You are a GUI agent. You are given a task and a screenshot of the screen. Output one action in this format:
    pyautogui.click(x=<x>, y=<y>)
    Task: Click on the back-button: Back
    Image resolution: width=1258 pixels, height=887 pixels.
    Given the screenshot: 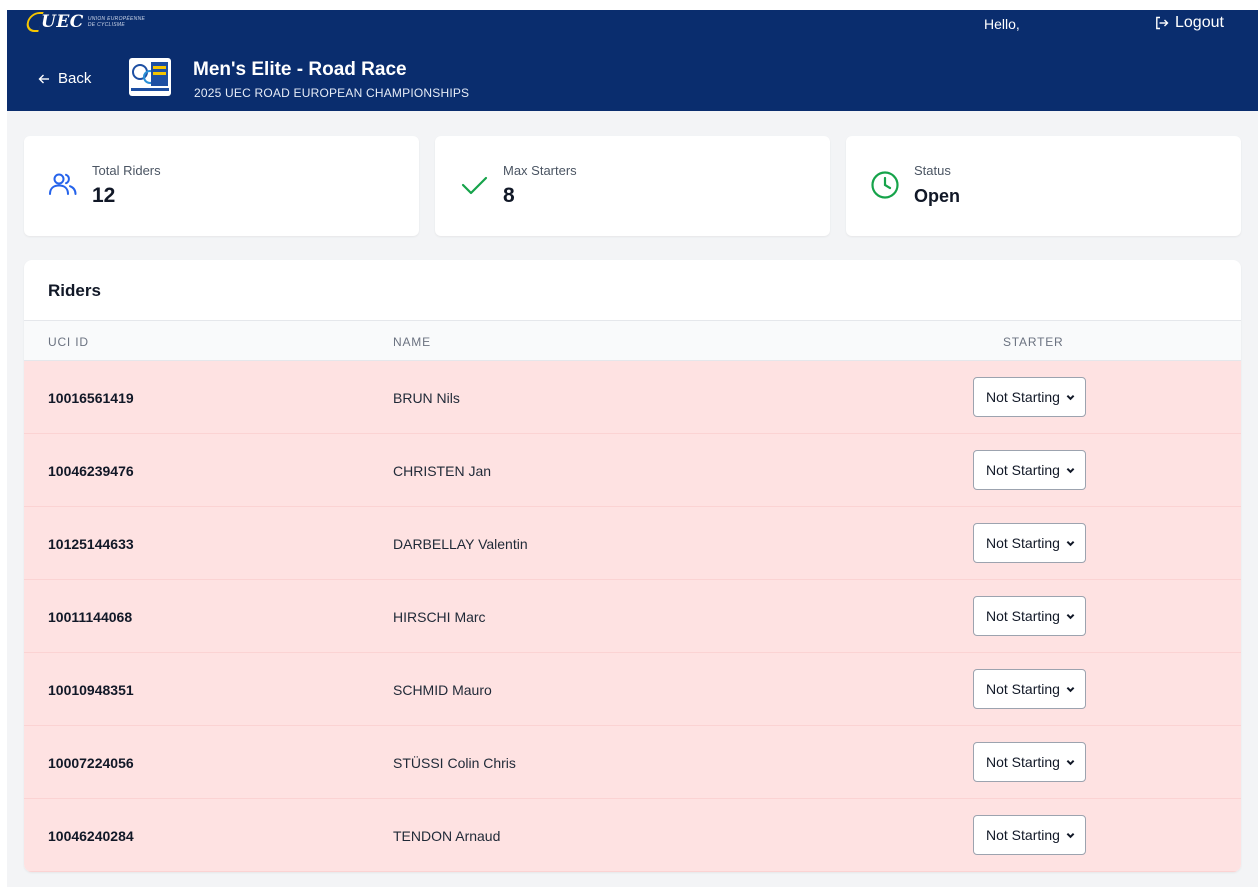 What is the action you would take?
    pyautogui.click(x=64, y=78)
    